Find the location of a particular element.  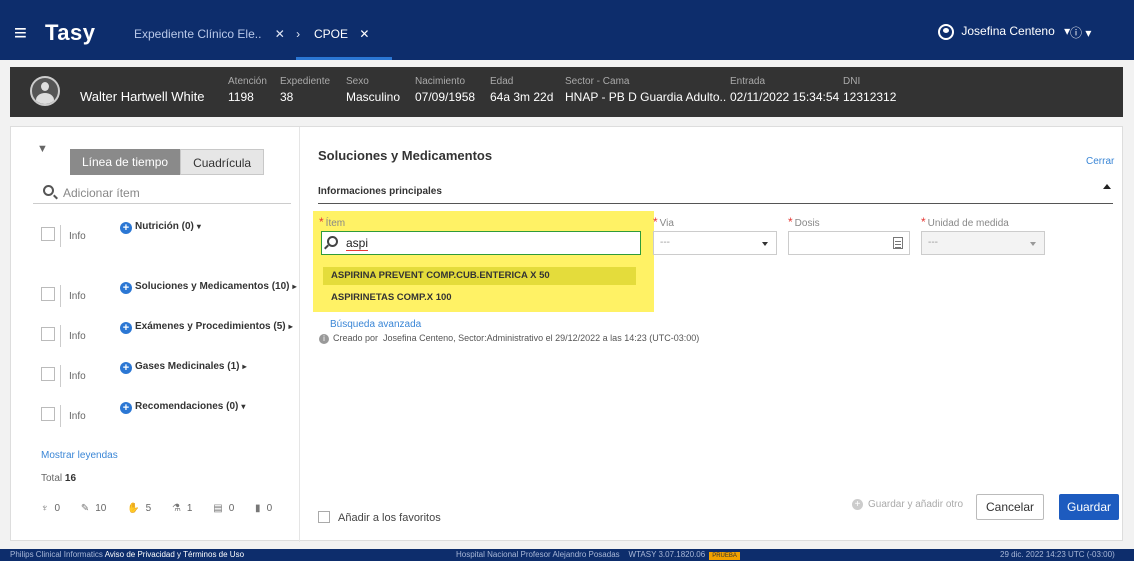

suggestion-option: ASPIRINETAS COMP.X 100 is located at coordinates (479, 298).